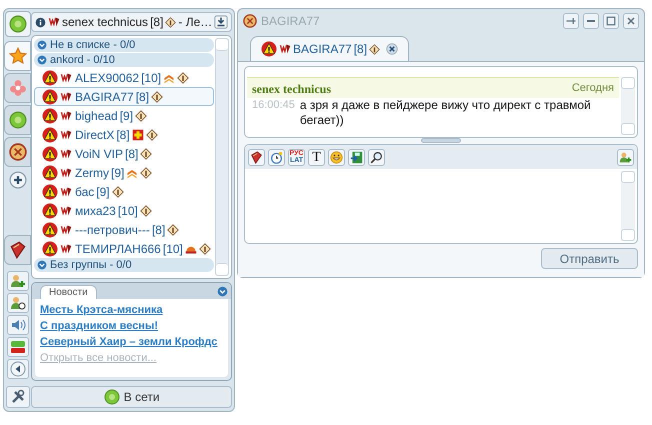 The width and height of the screenshot is (652, 425). What do you see at coordinates (18, 281) in the screenshot?
I see `add-user-icon` at bounding box center [18, 281].